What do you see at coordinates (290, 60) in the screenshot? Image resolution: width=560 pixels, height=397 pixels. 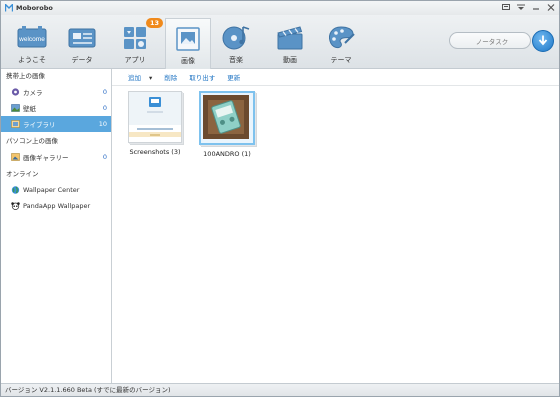 I see `toolbar-label: 動画` at bounding box center [290, 60].